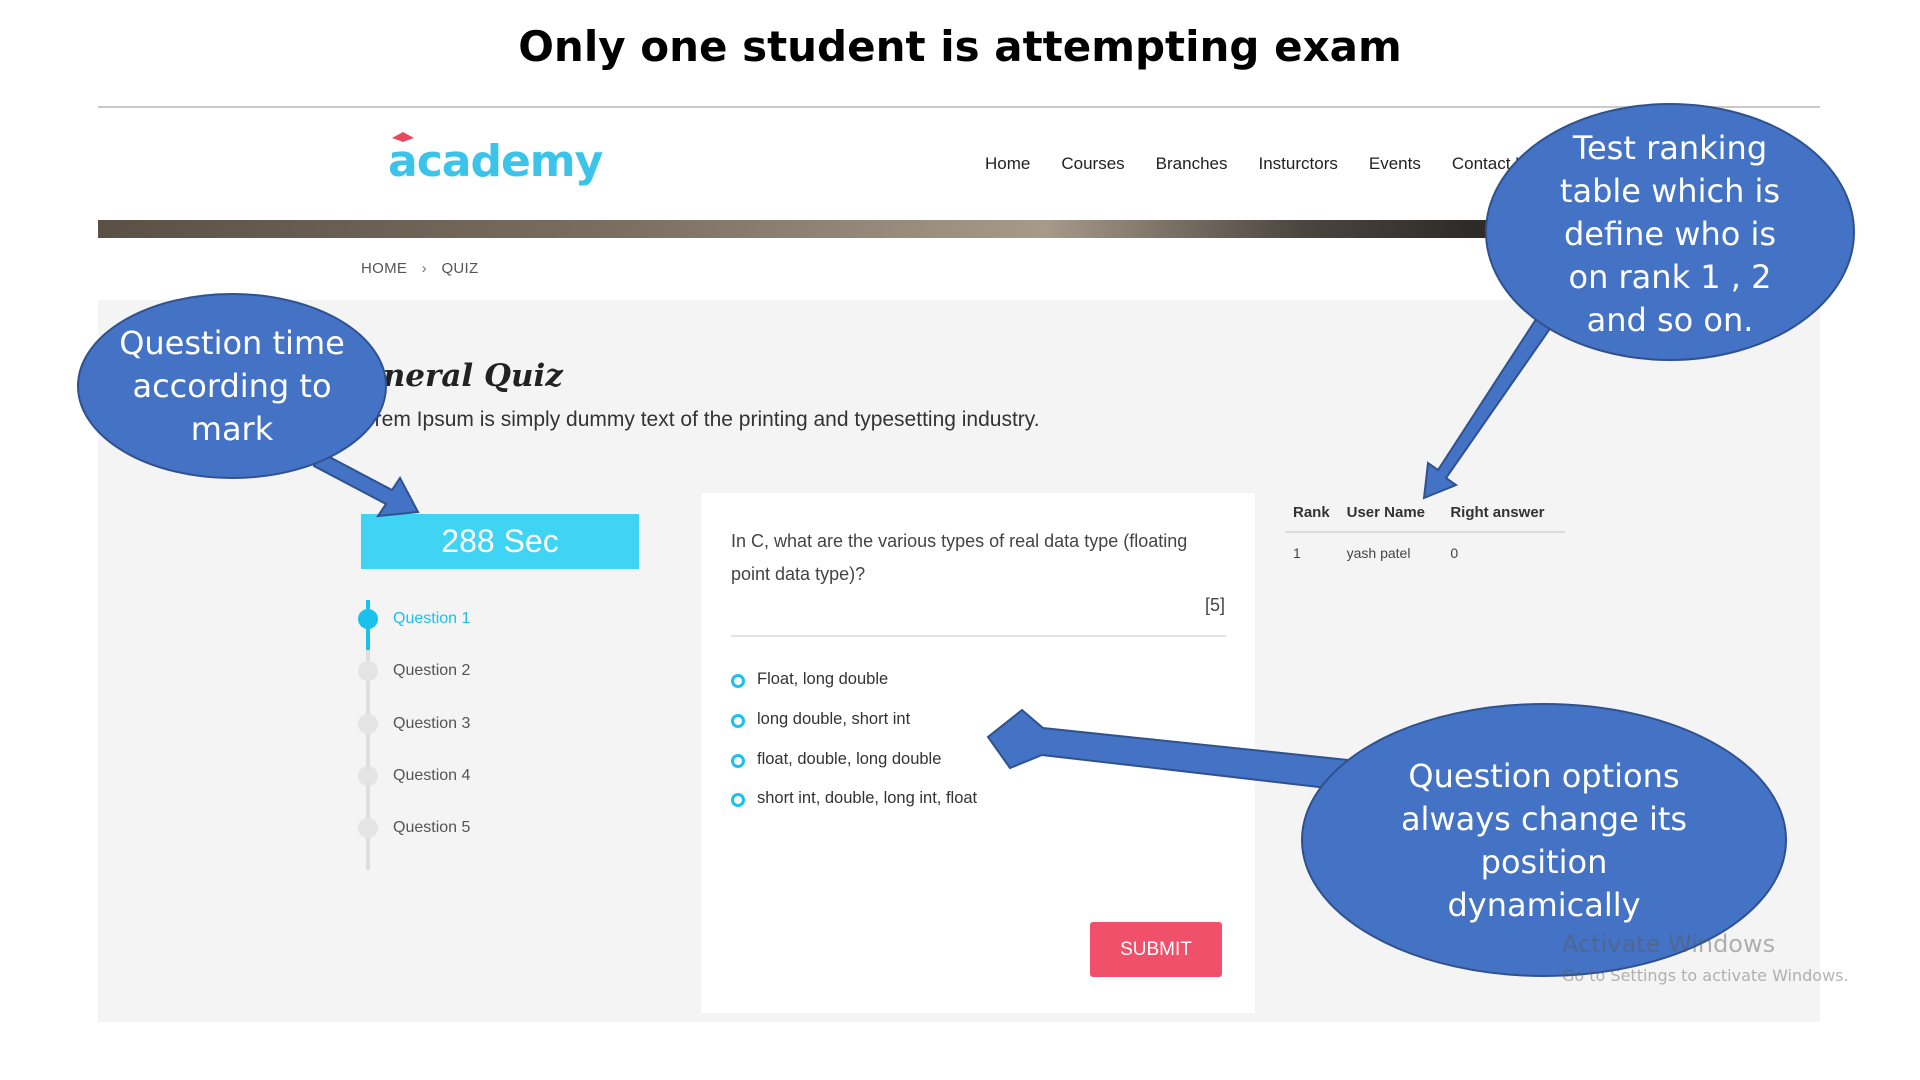  I want to click on watermark-title: Activate Windows, so click(1669, 944).